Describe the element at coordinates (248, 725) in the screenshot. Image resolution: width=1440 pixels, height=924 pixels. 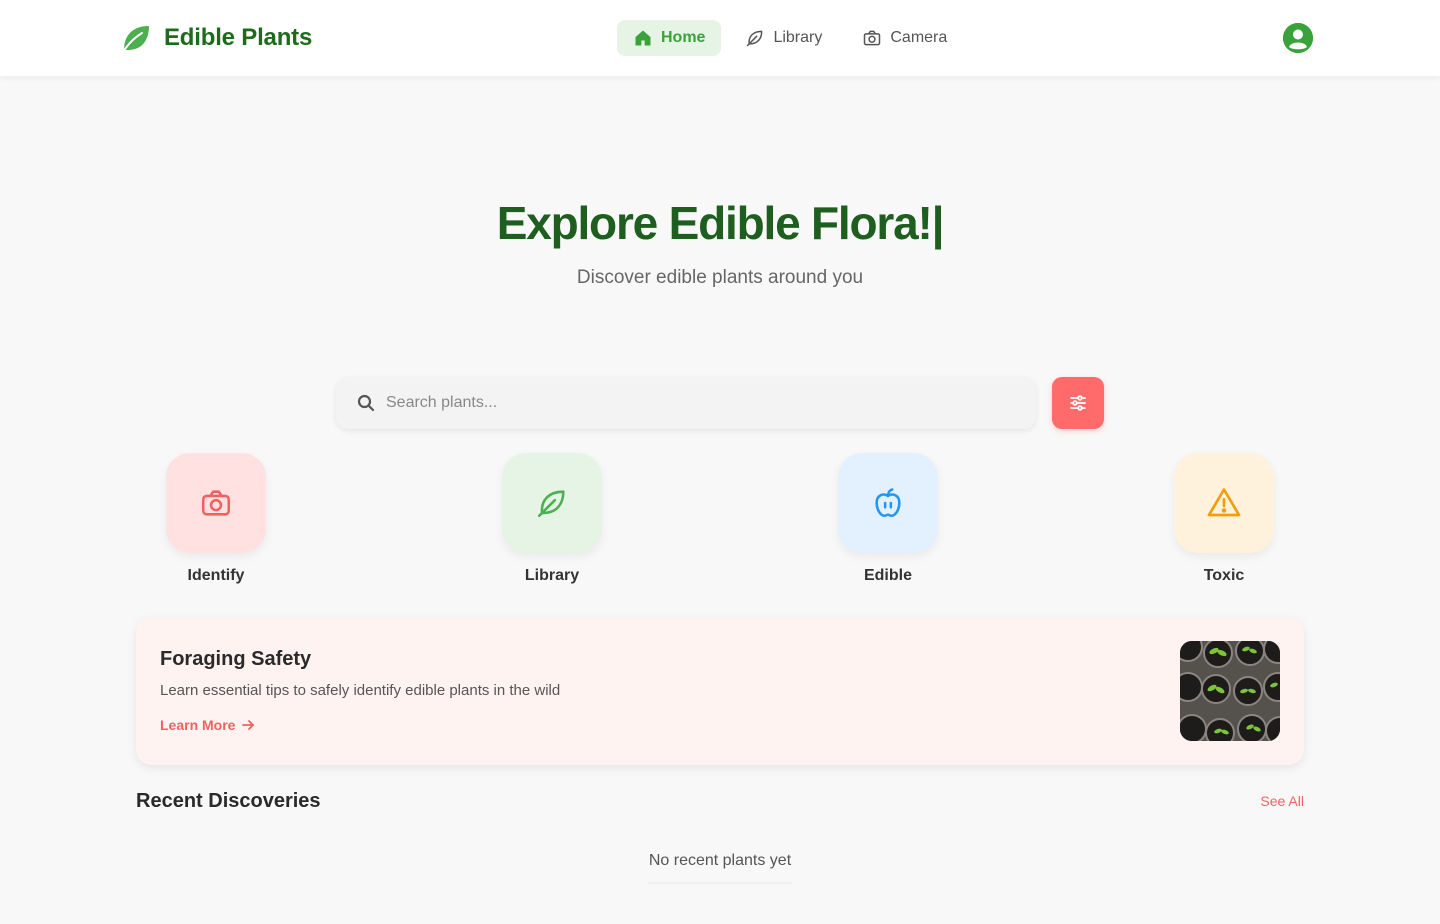
I see `arrow-right-icon` at that location.